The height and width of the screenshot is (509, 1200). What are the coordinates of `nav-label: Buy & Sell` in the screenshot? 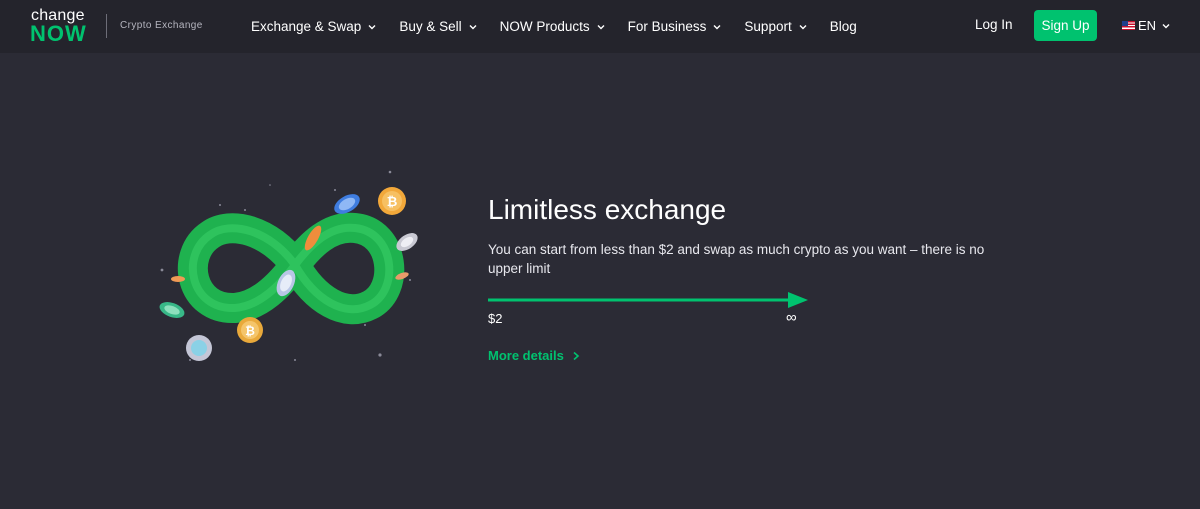 It's located at (430, 26).